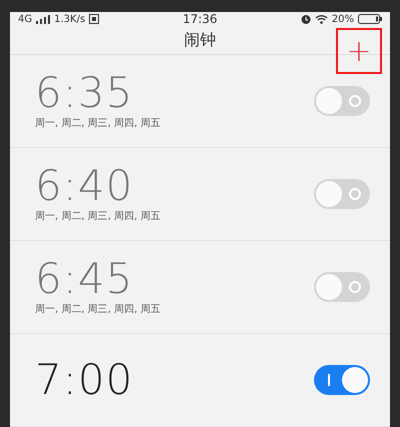 The width and height of the screenshot is (400, 427). I want to click on alarm-time: 7:00, so click(84, 380).